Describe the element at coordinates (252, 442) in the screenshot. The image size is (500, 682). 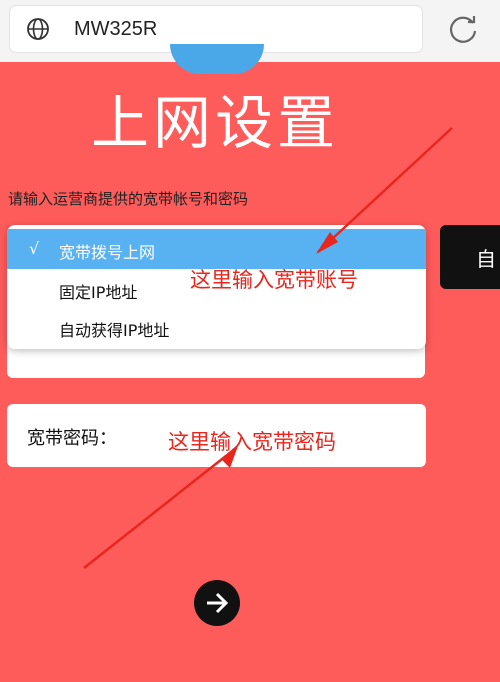
I see `annotation-password: 这里输入宽带密码` at that location.